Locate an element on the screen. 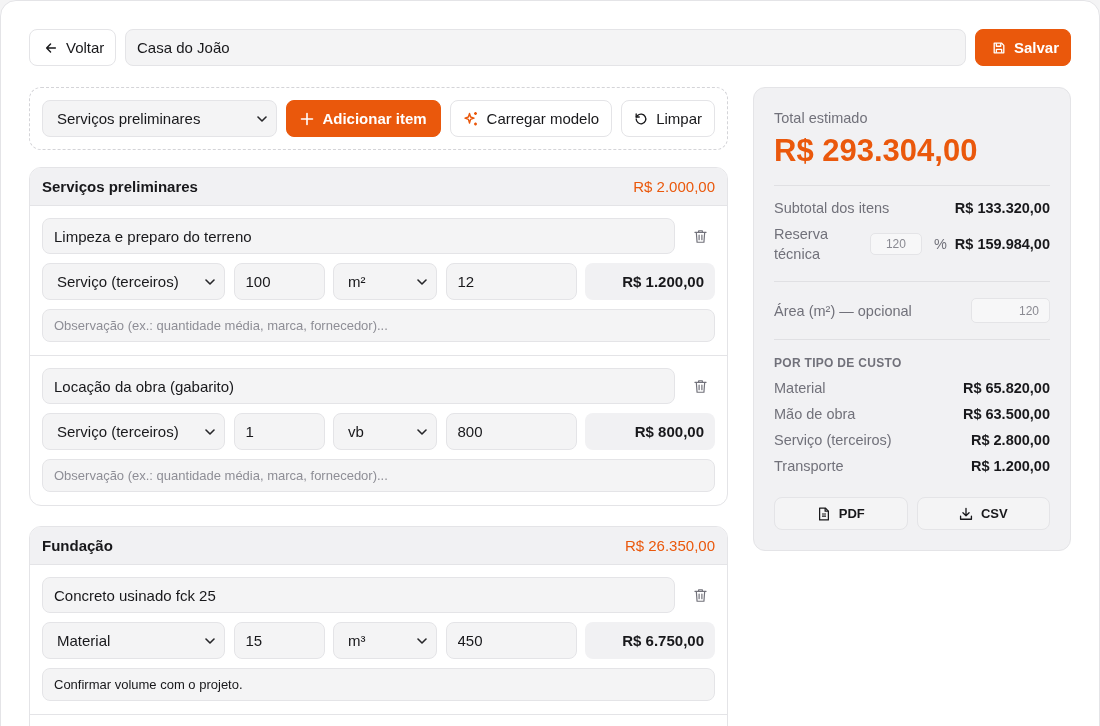 The width and height of the screenshot is (1100, 726). cost-type-select: Material is located at coordinates (133, 640).